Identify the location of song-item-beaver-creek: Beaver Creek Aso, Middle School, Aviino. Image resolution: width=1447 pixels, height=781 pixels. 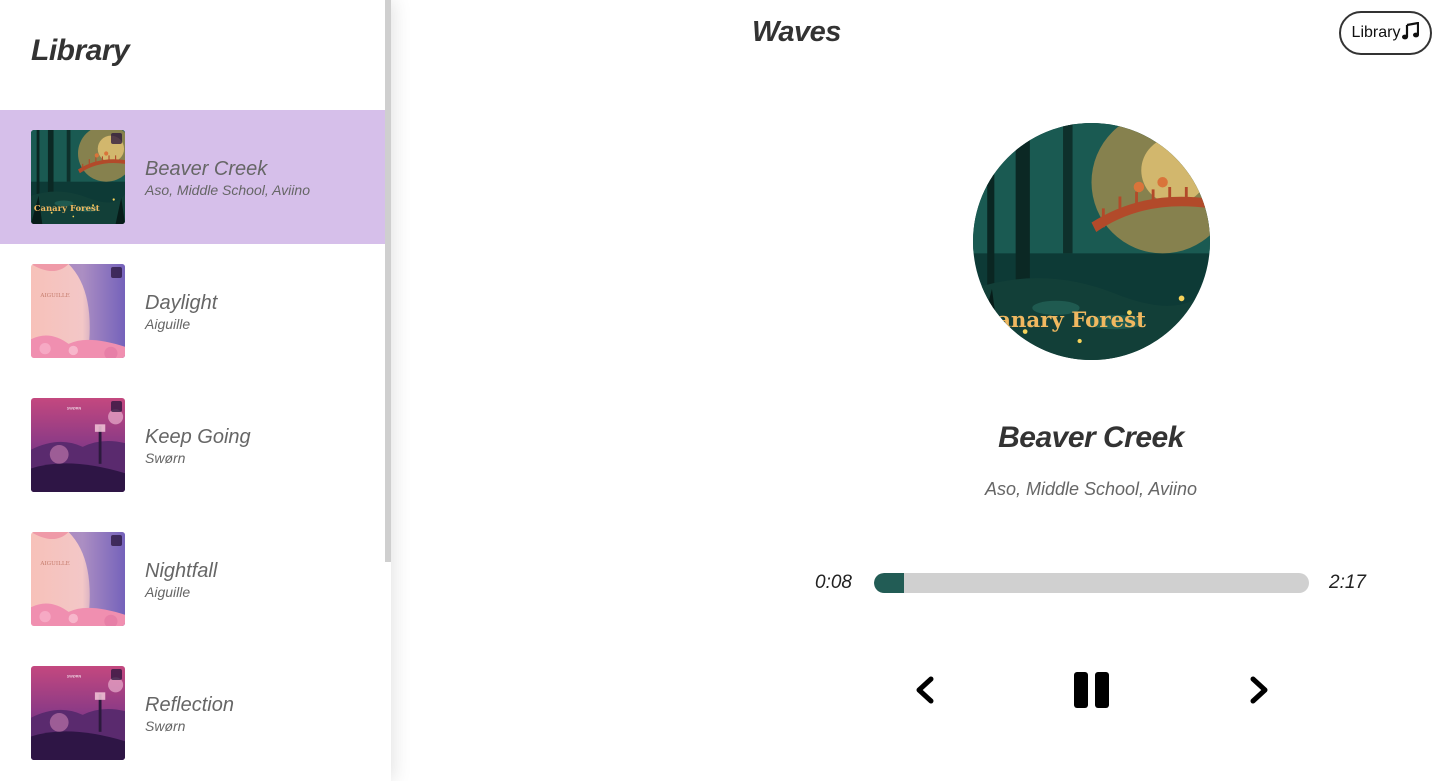
(192, 177).